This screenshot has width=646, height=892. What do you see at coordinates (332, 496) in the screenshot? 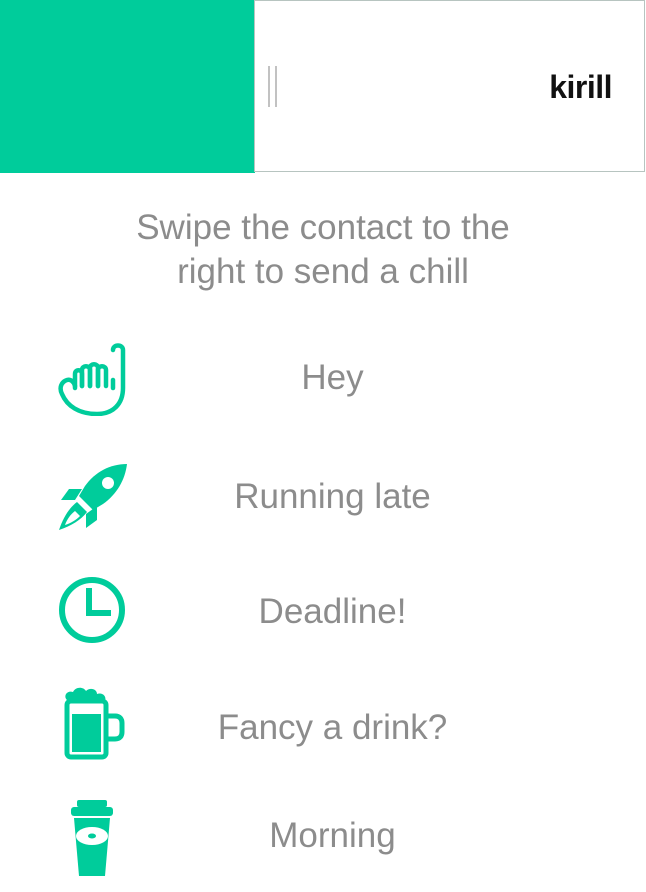
I see `chill-label: Running late` at bounding box center [332, 496].